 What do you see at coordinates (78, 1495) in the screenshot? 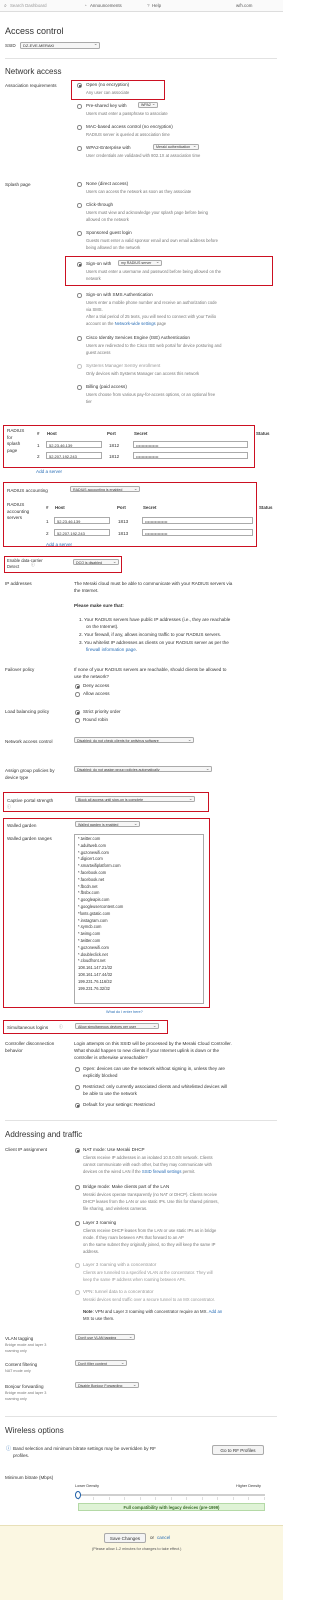
I see `bitrate-slider-handle` at bounding box center [78, 1495].